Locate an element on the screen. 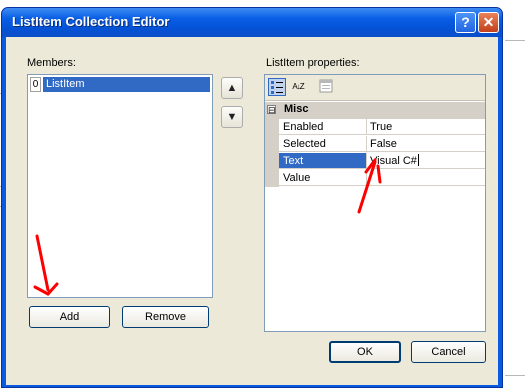  property-row-selected: Text Visual C# is located at coordinates (375, 161).